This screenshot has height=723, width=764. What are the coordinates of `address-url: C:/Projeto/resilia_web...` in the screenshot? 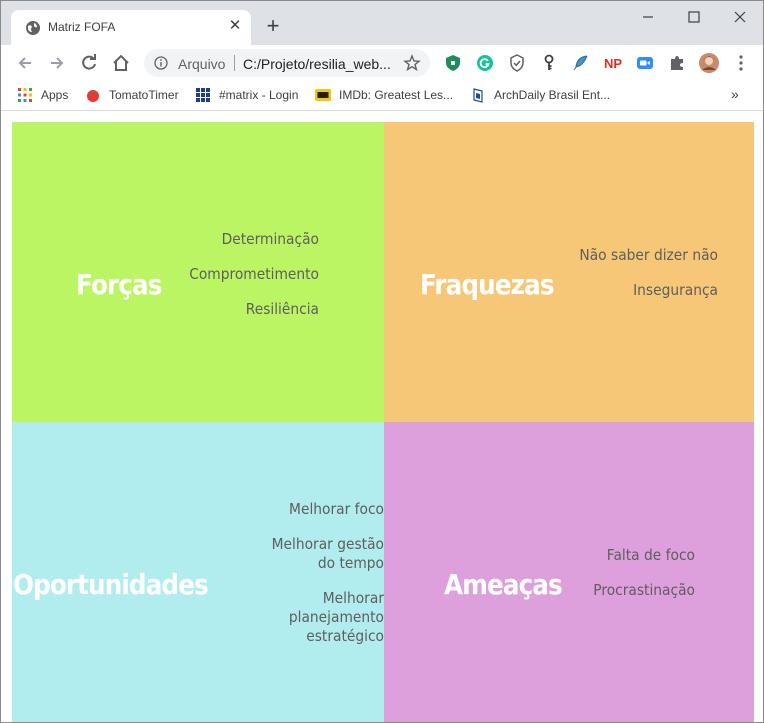 It's located at (317, 64).